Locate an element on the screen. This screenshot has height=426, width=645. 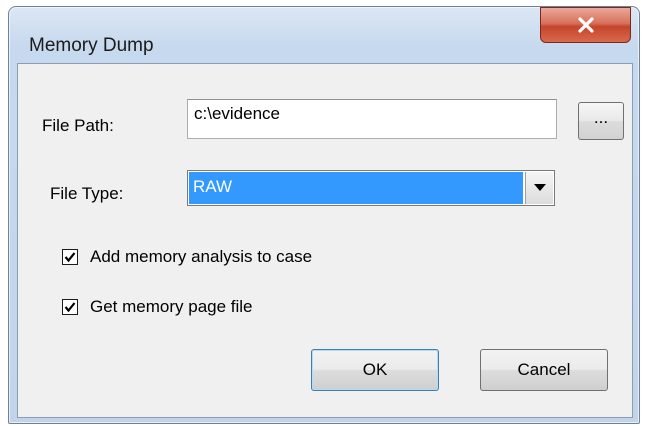
file-type-label: File Type: is located at coordinates (87, 193).